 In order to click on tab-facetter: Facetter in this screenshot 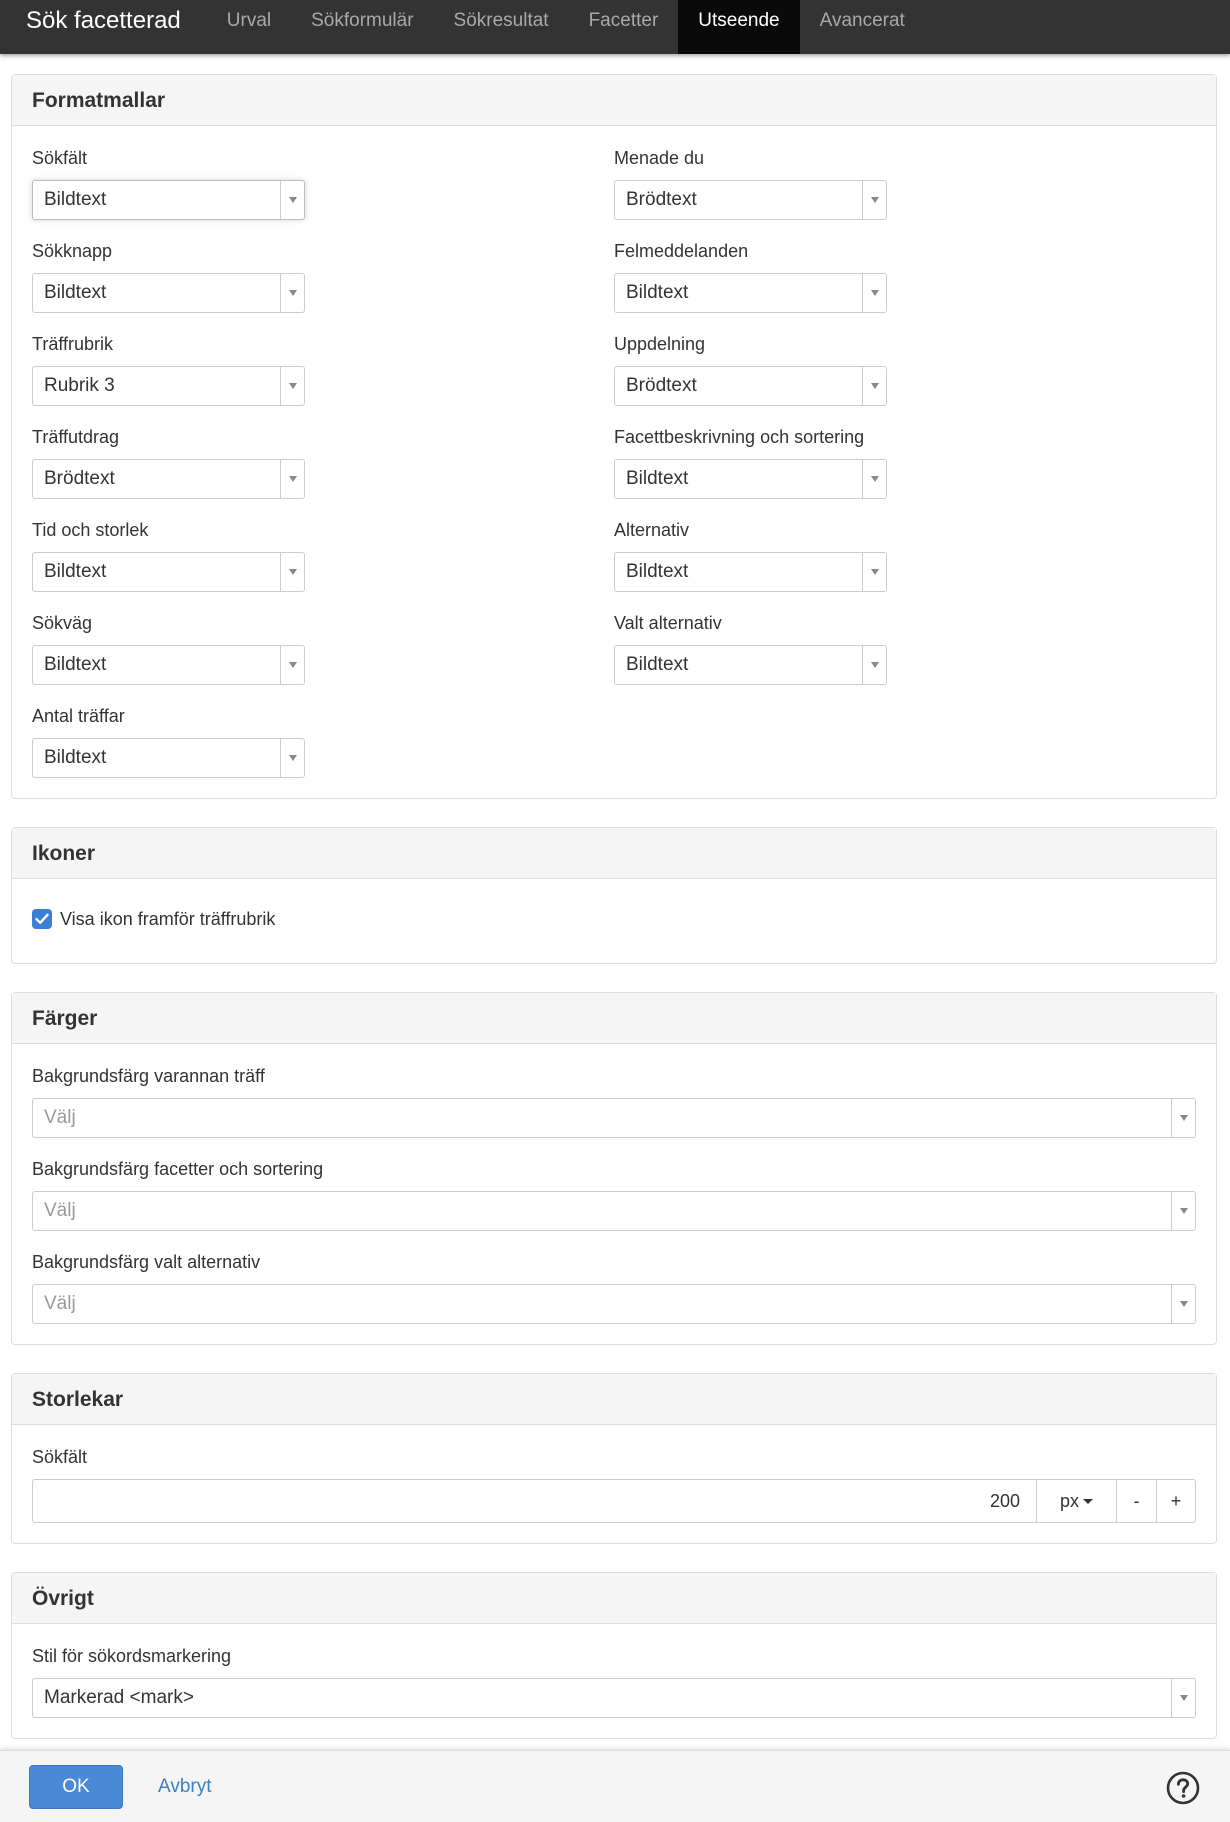, I will do `click(624, 27)`.